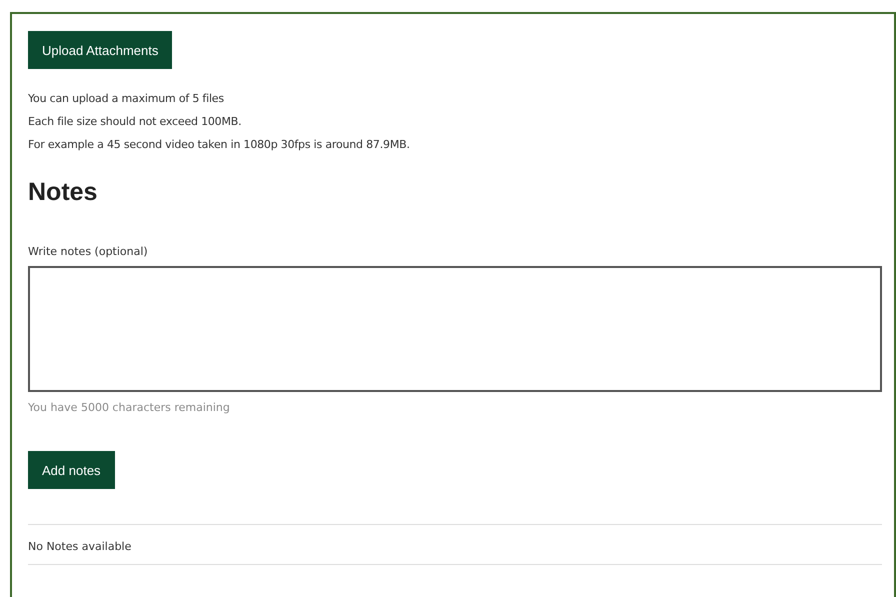 The image size is (896, 597). What do you see at coordinates (129, 407) in the screenshot?
I see `characters-remaining-text: You have 5000 characters remaining` at bounding box center [129, 407].